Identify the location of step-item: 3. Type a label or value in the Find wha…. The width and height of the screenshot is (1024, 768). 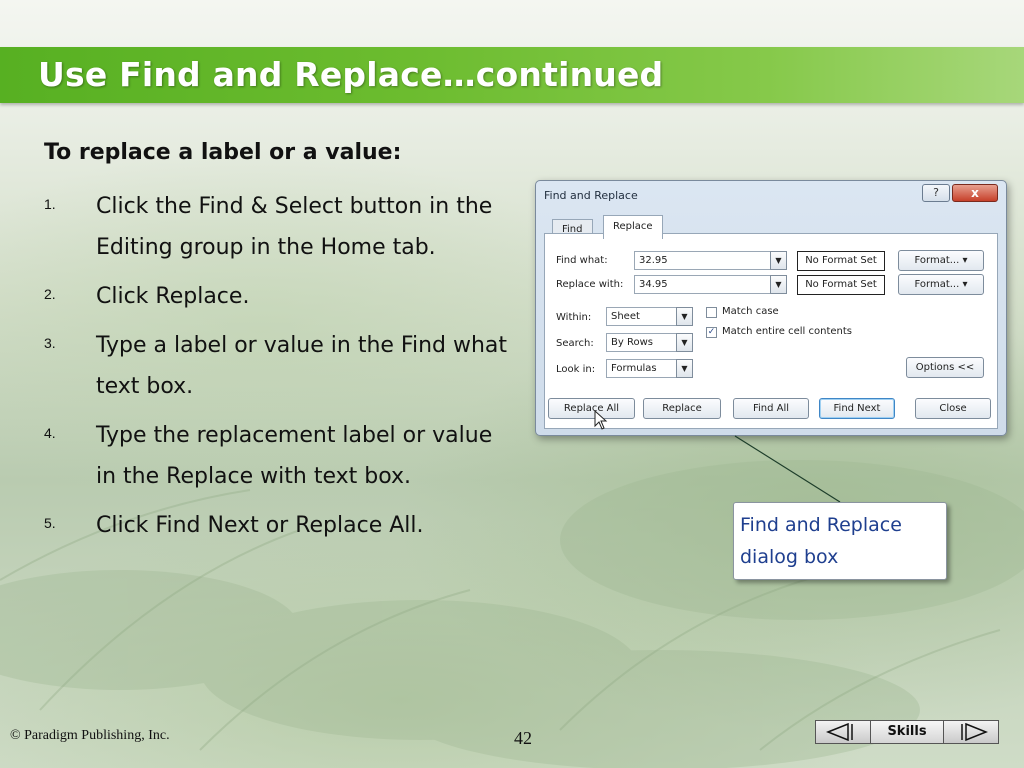
(279, 366).